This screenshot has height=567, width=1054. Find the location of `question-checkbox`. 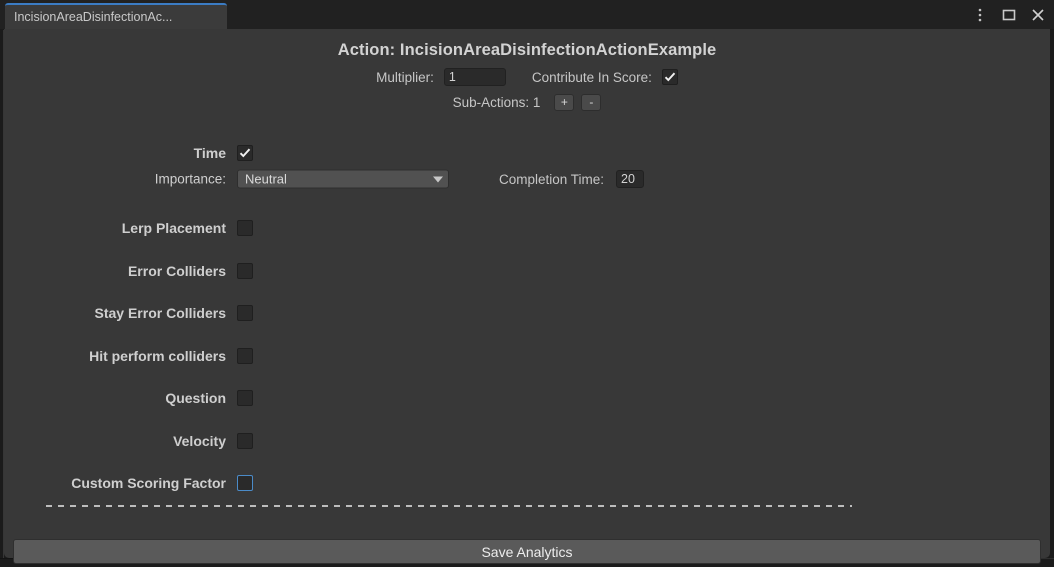

question-checkbox is located at coordinates (245, 398).